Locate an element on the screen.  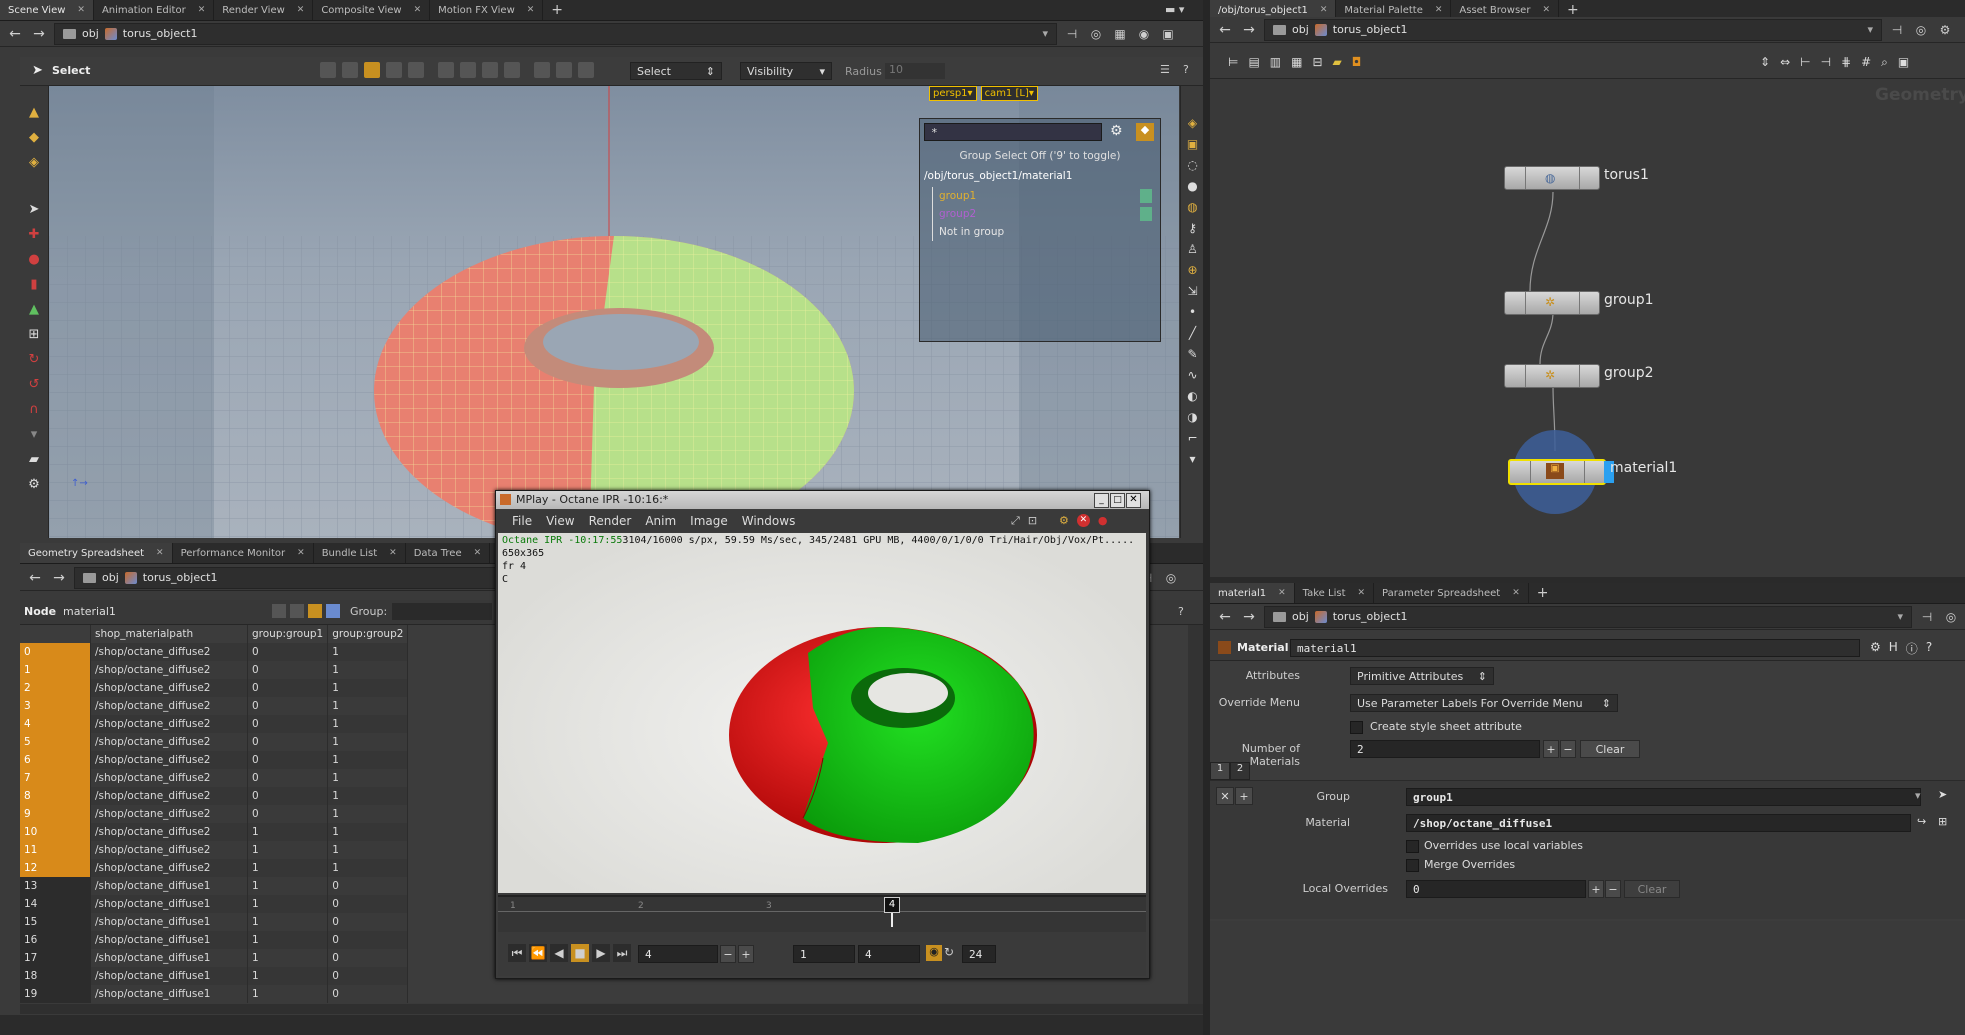
arrange-icon: ⋕ is located at coordinates (1846, 62).